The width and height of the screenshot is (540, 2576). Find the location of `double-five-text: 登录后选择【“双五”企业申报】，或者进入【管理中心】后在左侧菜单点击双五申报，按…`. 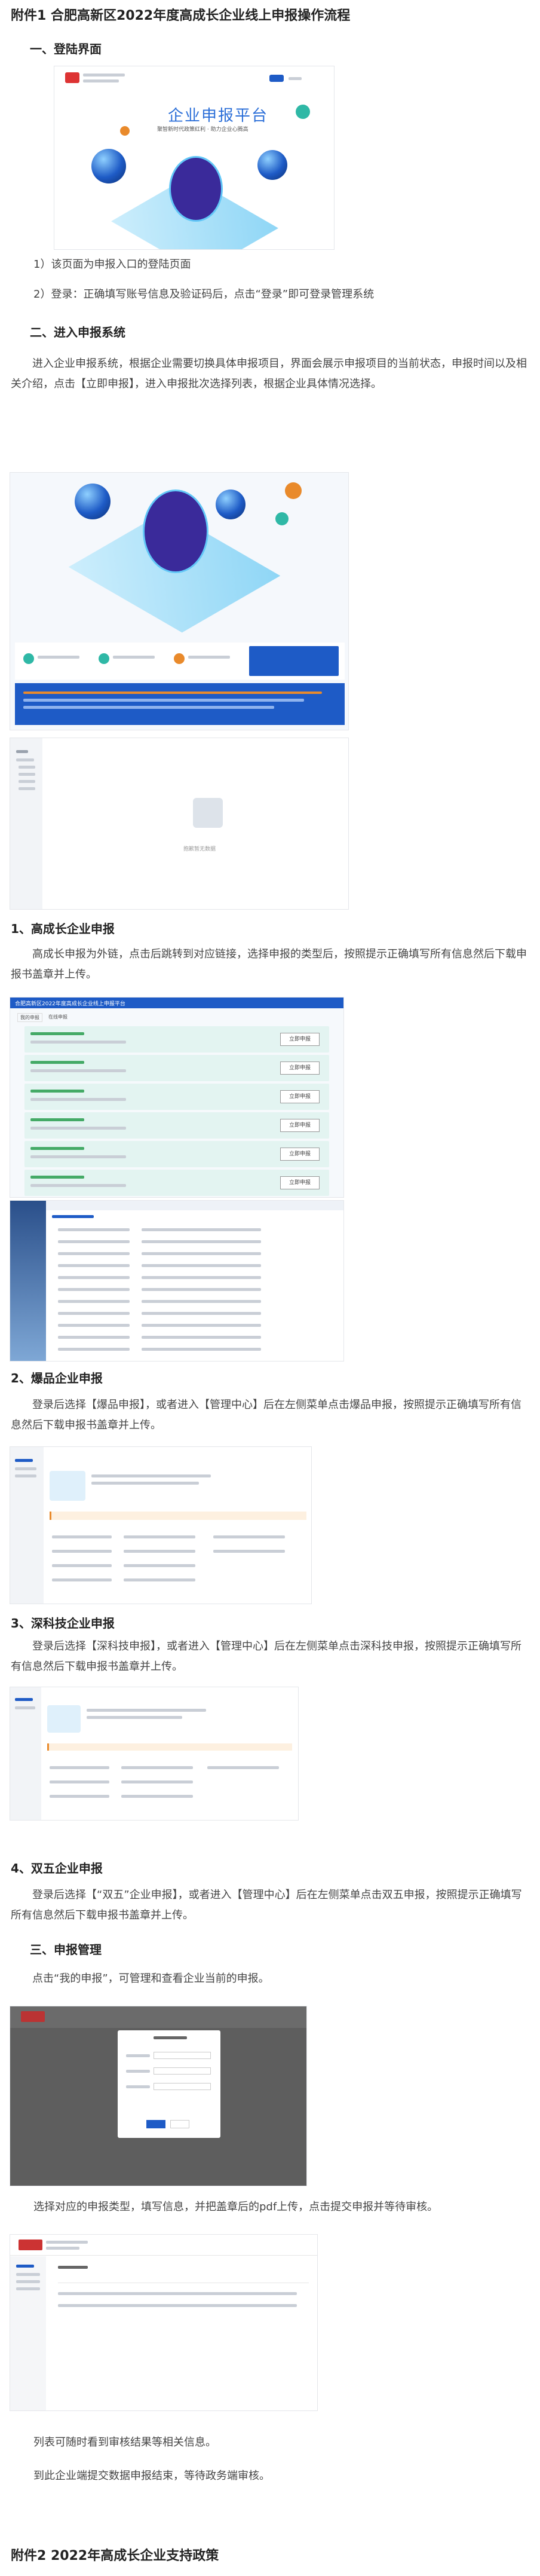

double-five-text: 登录后选择【“双五”企业申报】，或者进入【管理中心】后在左侧菜单点击双五申报，按… is located at coordinates (266, 1905).